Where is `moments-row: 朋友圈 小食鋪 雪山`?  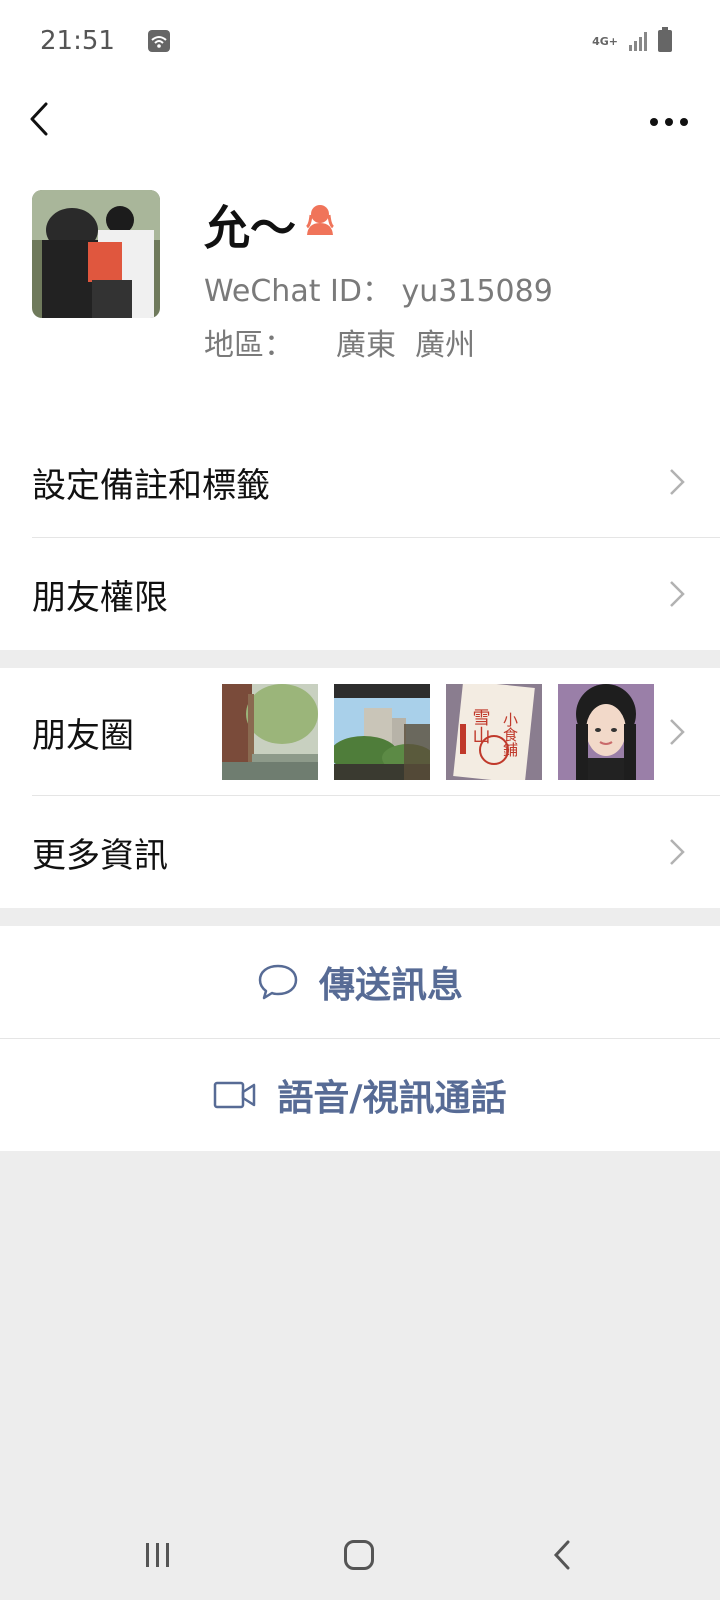 moments-row: 朋友圈 小食鋪 雪山 is located at coordinates (360, 732).